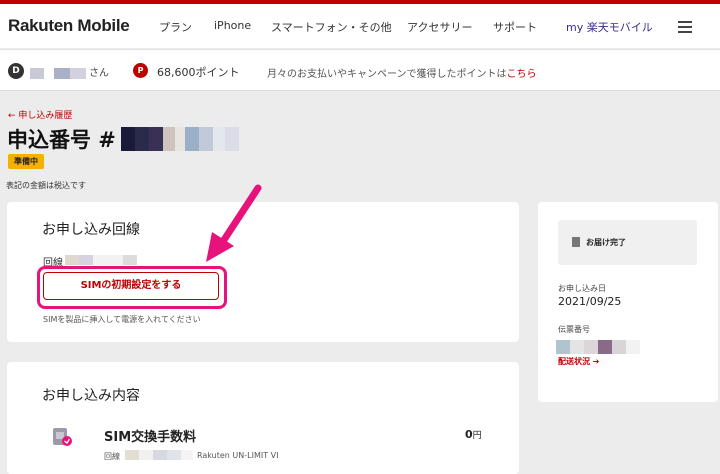 Image resolution: width=720 pixels, height=474 pixels. What do you see at coordinates (232, 25) in the screenshot?
I see `nav-iphone: iPhone` at bounding box center [232, 25].